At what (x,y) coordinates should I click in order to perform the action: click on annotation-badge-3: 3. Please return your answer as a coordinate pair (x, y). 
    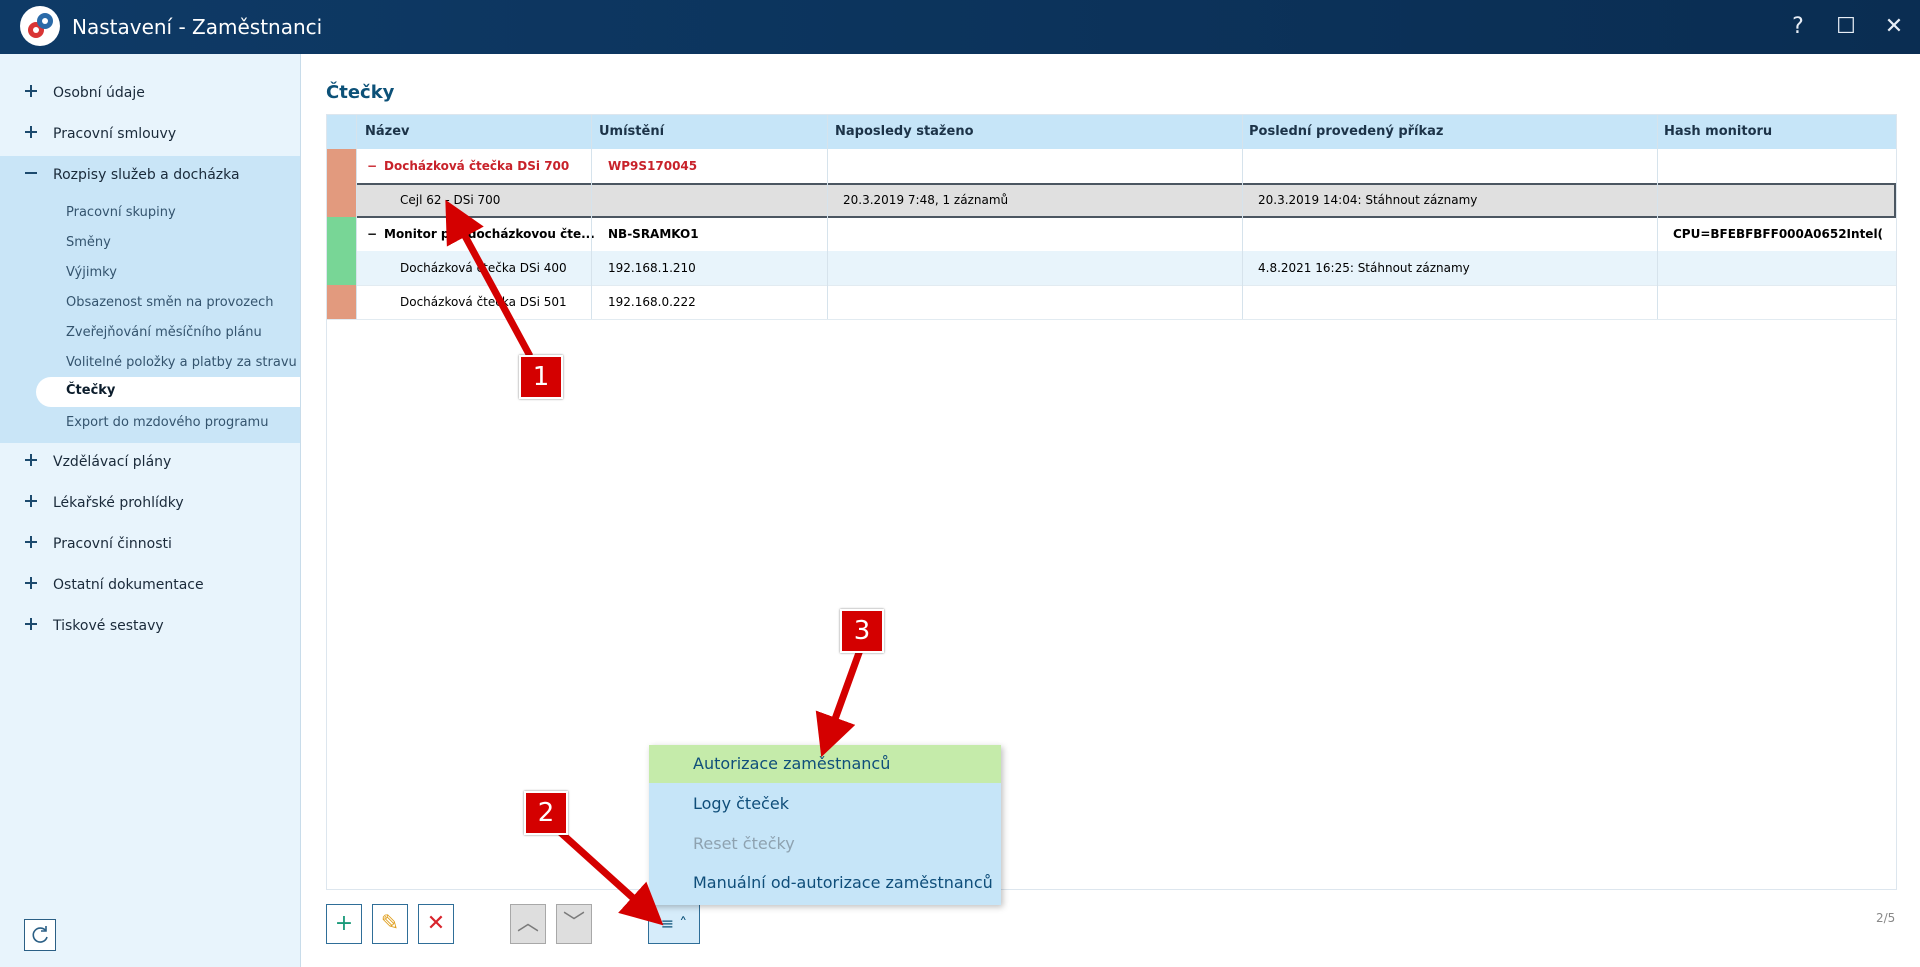
    Looking at the image, I should click on (862, 631).